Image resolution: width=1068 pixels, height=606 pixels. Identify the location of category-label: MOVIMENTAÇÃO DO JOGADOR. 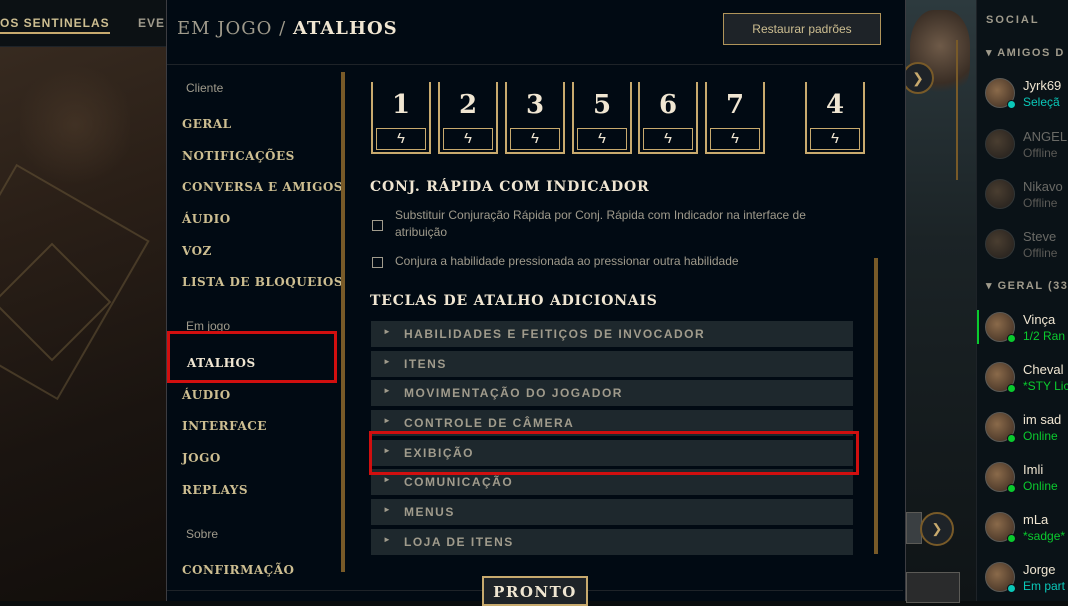
(513, 393).